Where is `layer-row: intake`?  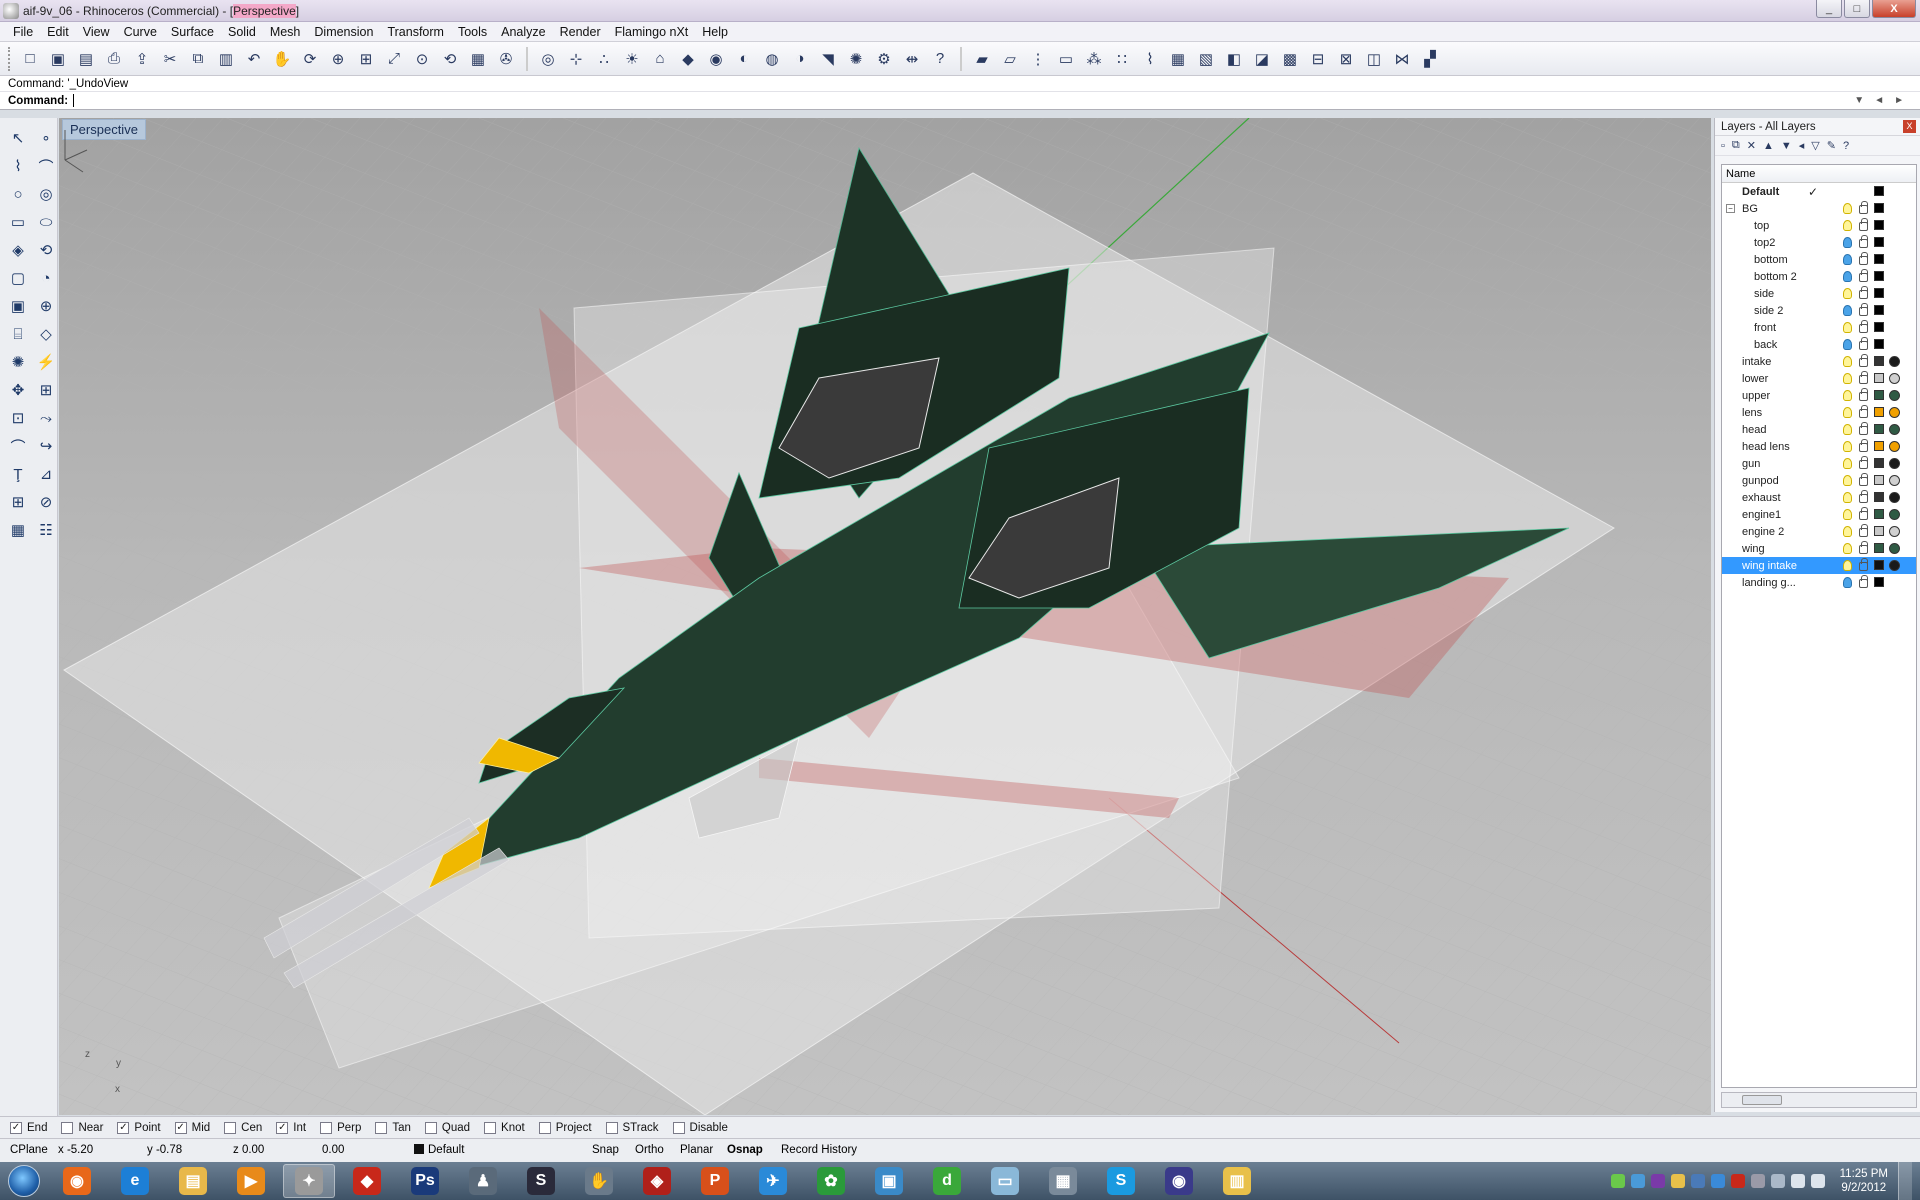
layer-row: intake is located at coordinates (1819, 361).